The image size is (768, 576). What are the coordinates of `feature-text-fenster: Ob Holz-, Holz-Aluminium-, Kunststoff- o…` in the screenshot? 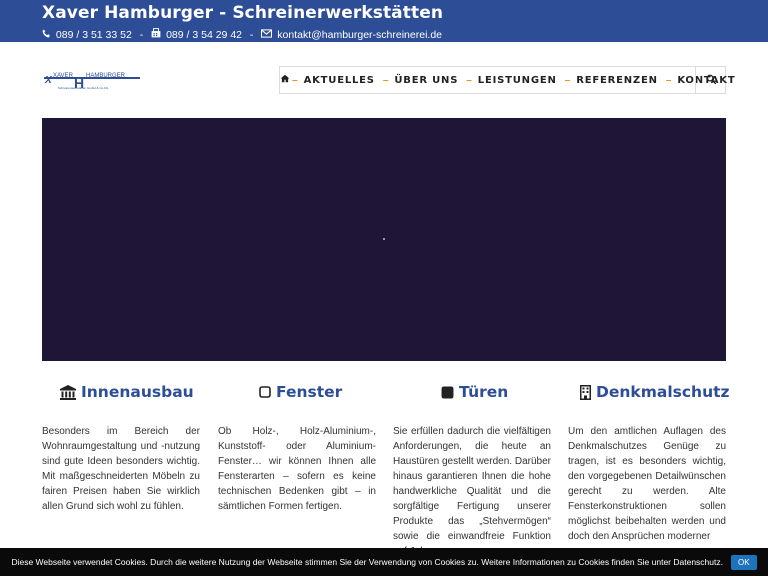 It's located at (297, 469).